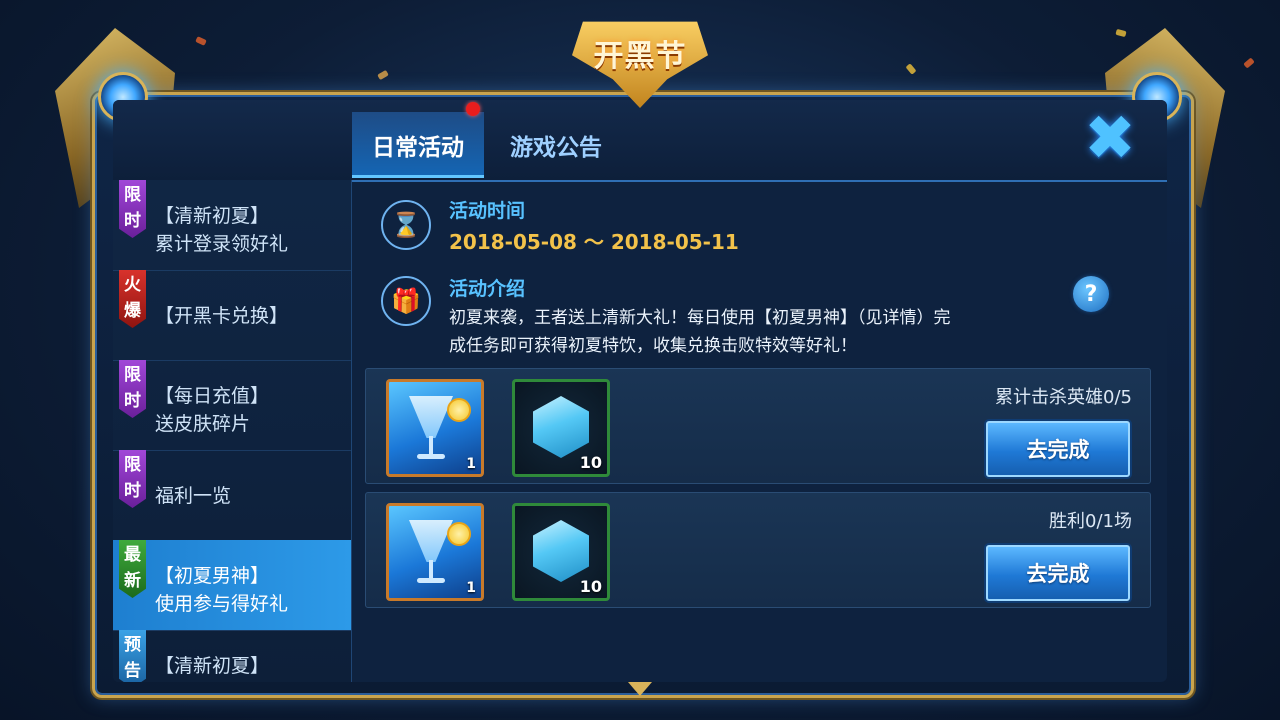 The width and height of the screenshot is (1280, 720). I want to click on task-row: 1 10 胜利0/1场 去完成, so click(758, 550).